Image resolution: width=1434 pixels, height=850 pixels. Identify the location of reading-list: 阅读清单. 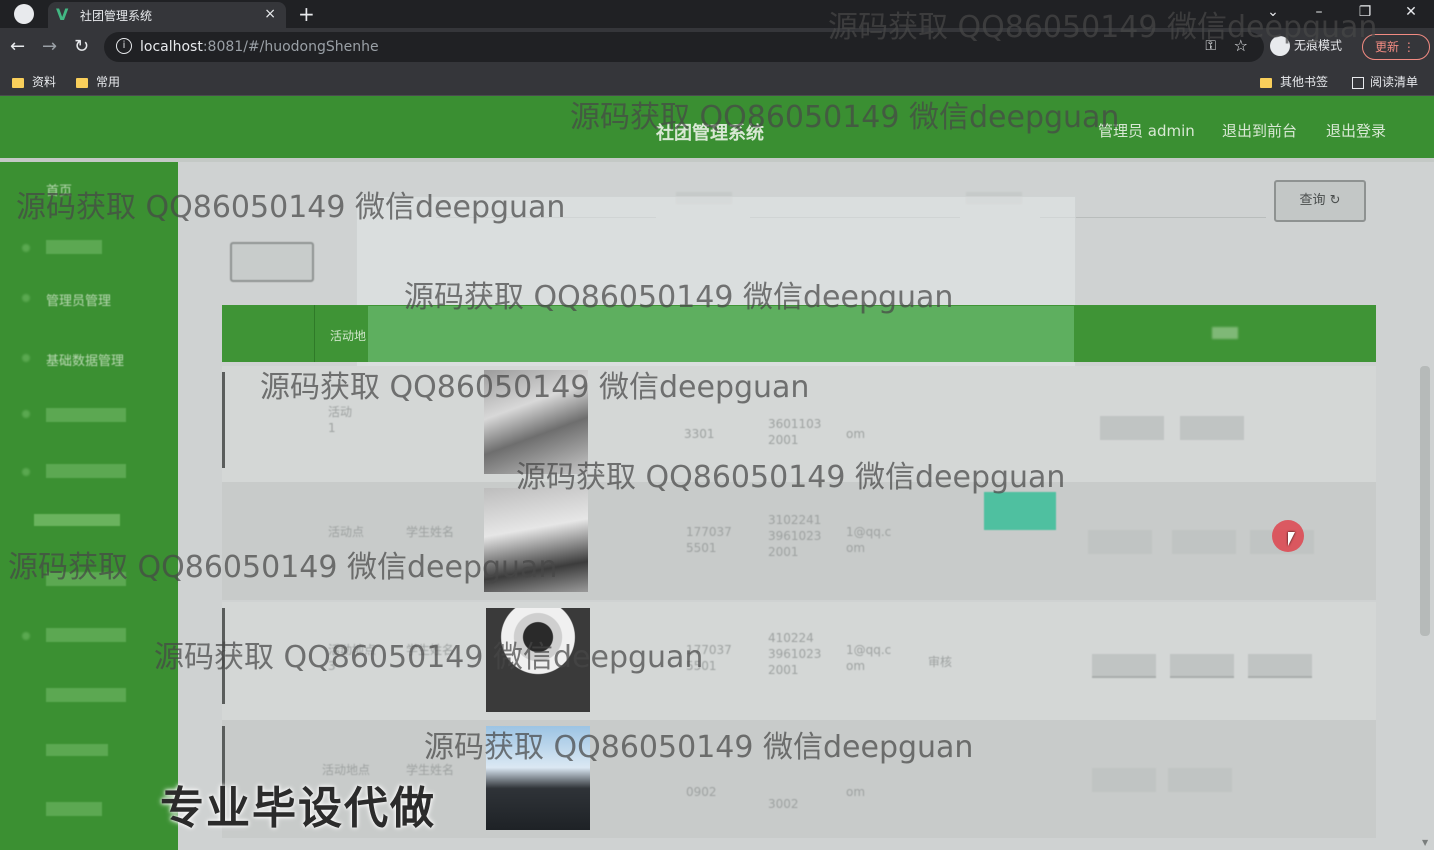
(1385, 81).